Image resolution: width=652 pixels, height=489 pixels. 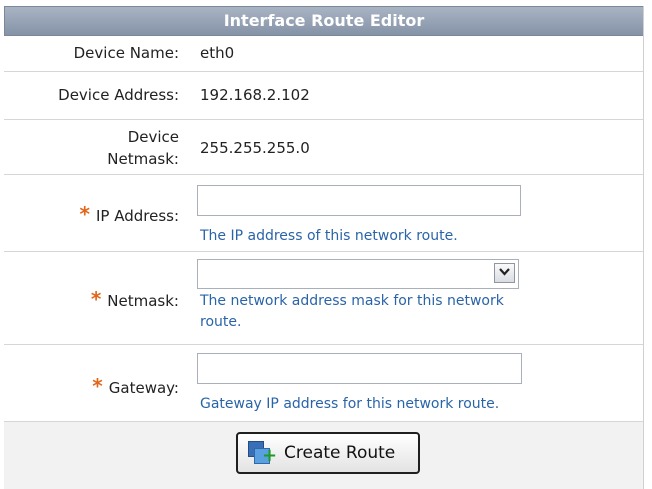 I want to click on netmask-label: * Netmask:, so click(x=91, y=299).